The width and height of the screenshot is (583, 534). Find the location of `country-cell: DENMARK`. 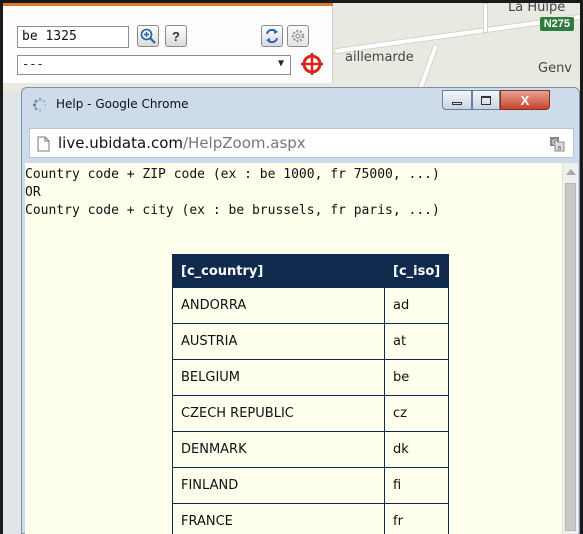

country-cell: DENMARK is located at coordinates (278, 449).